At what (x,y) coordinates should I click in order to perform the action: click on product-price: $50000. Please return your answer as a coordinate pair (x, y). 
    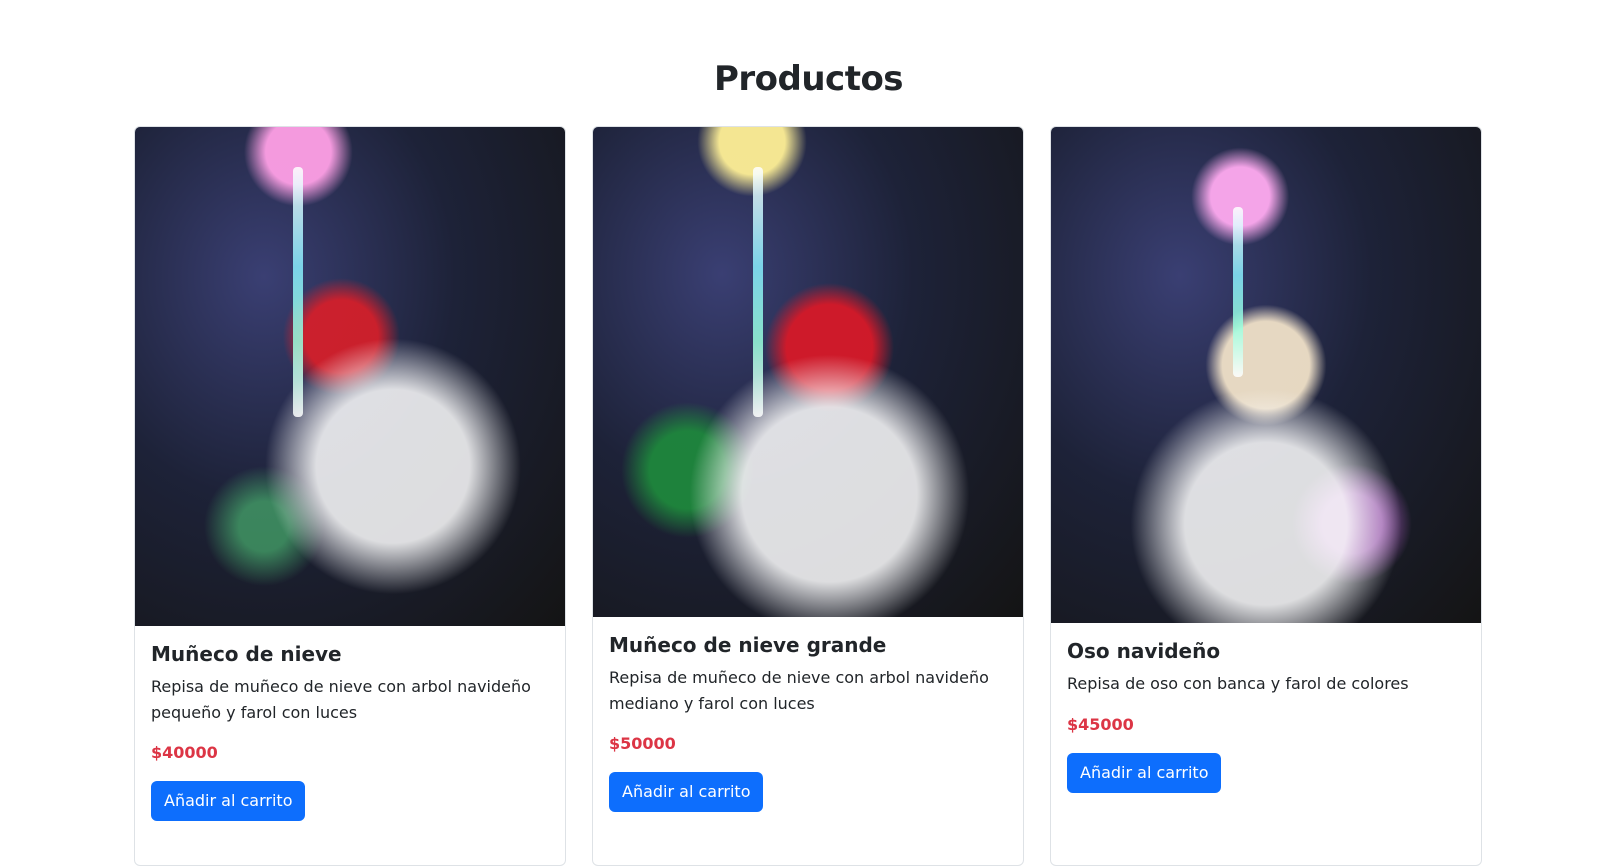
    Looking at the image, I should click on (642, 743).